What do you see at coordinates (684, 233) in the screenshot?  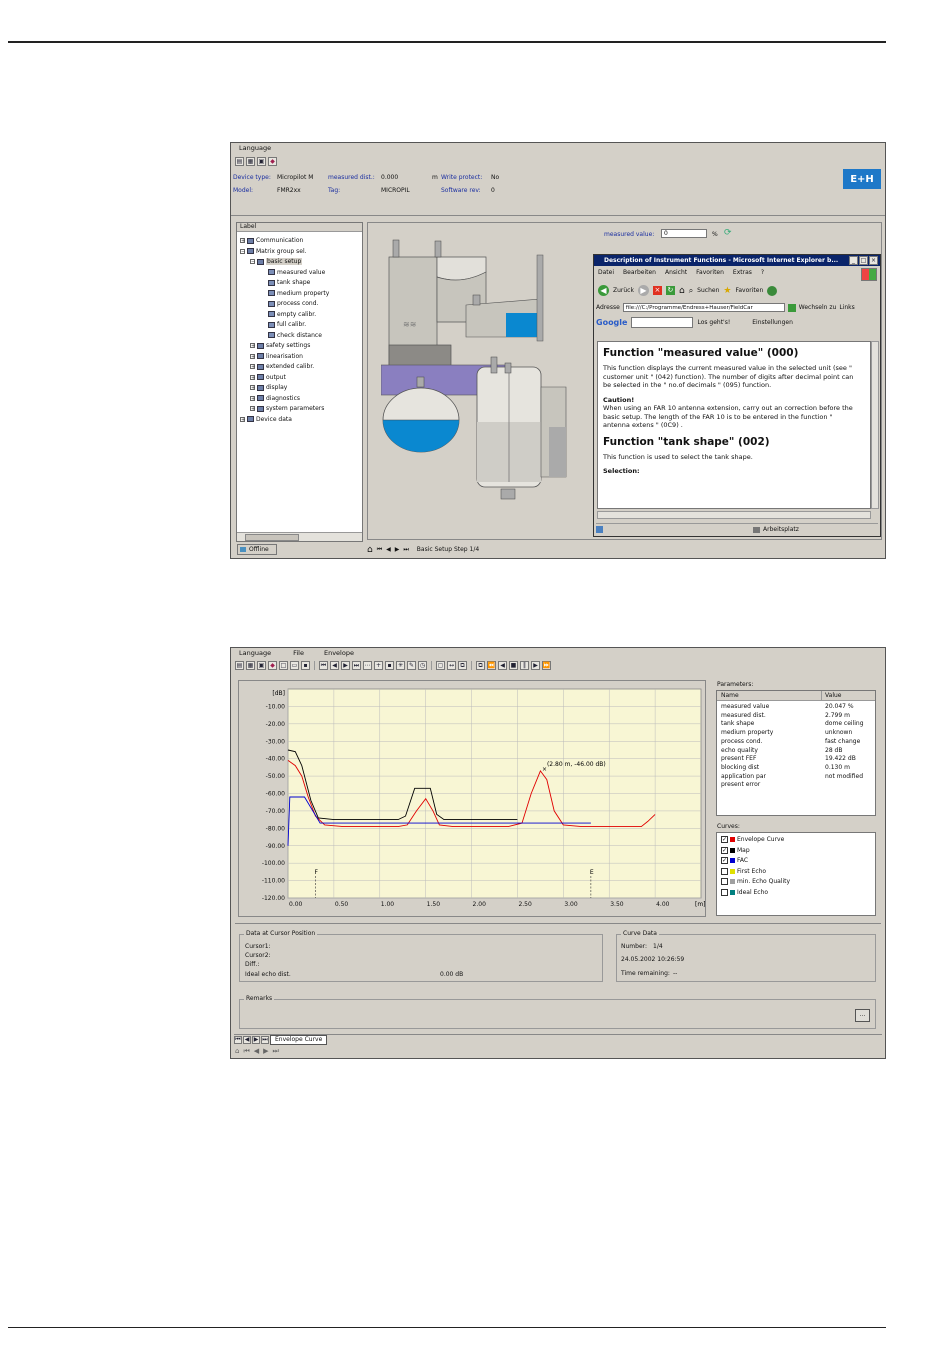 I see `measured-value-input: 0` at bounding box center [684, 233].